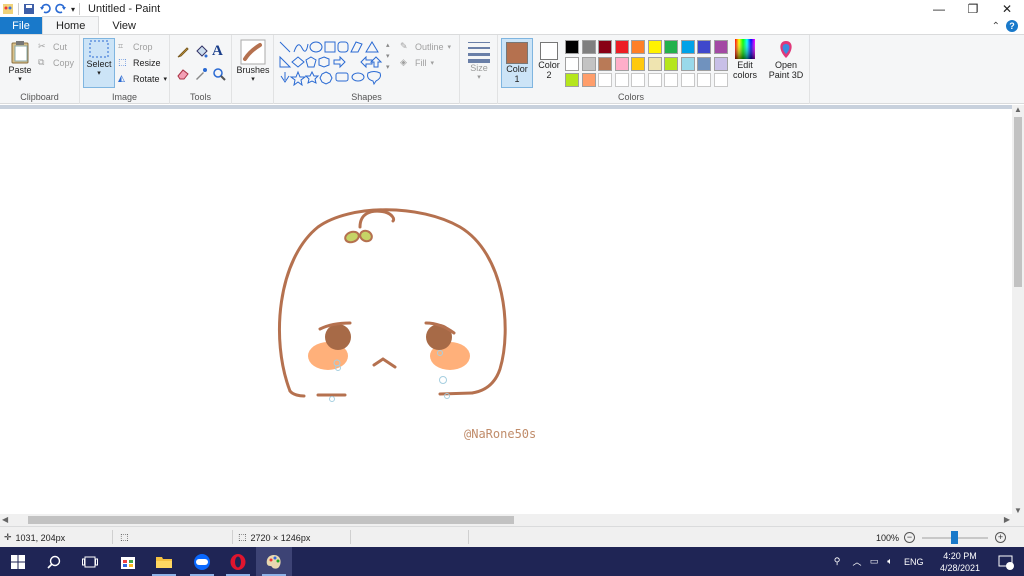  I want to click on color1-button: Color 1, so click(517, 63).